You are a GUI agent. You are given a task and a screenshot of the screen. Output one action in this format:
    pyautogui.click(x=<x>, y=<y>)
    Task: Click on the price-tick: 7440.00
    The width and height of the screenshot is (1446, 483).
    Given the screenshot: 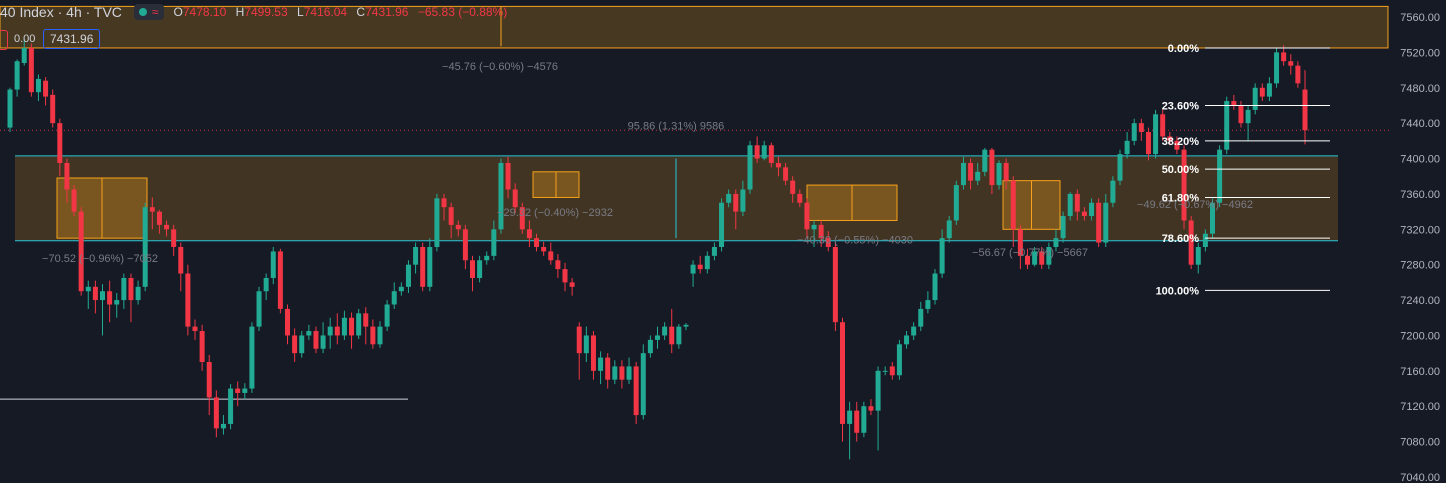 What is the action you would take?
    pyautogui.click(x=1420, y=124)
    